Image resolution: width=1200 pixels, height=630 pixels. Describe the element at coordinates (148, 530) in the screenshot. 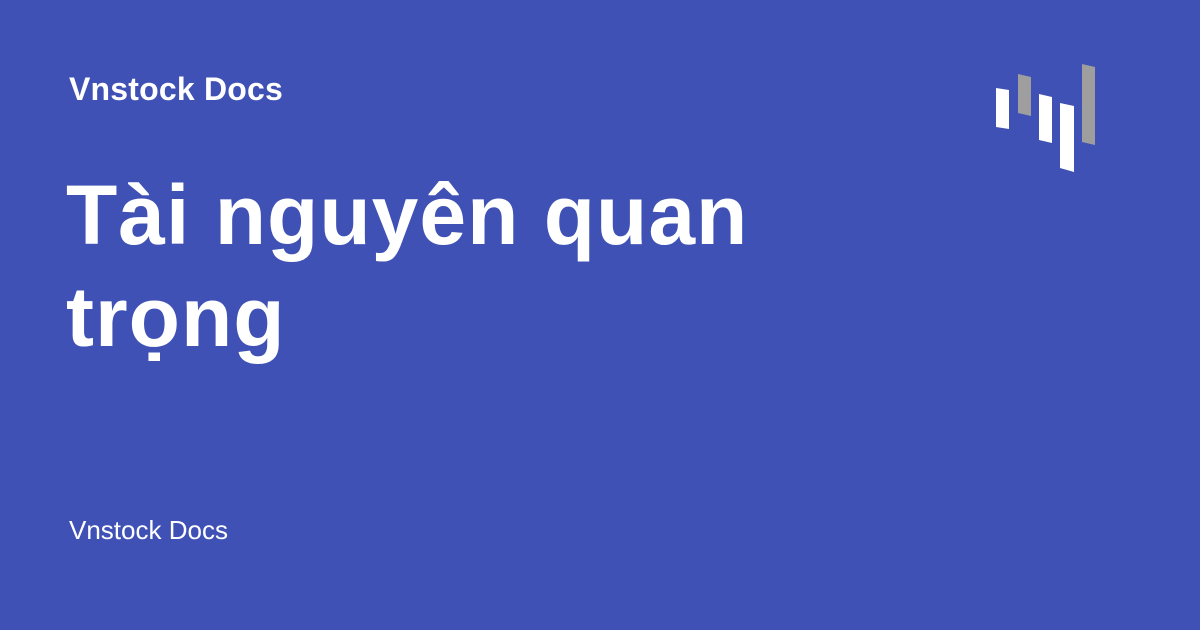

I see `site-name-footer: Vnstock Docs` at that location.